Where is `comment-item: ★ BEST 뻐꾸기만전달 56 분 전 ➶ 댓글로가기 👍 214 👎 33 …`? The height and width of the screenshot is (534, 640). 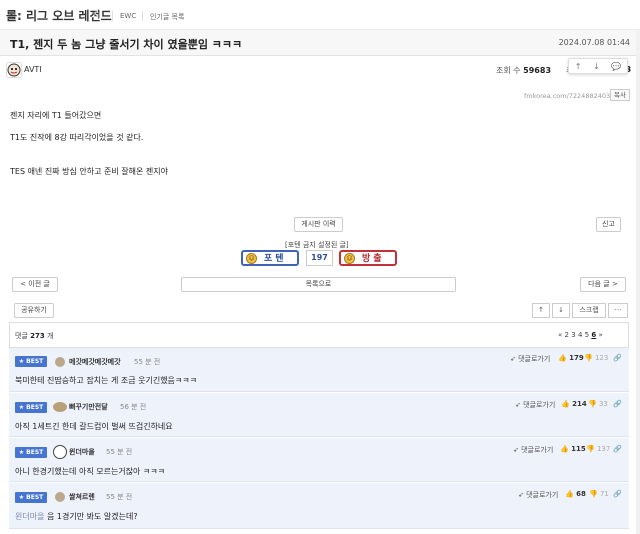
comment-item: ★ BEST 뻐꾸기만전달 56 분 전 ➶ 댓글로가기 👍 214 👎 33 … is located at coordinates (319, 415).